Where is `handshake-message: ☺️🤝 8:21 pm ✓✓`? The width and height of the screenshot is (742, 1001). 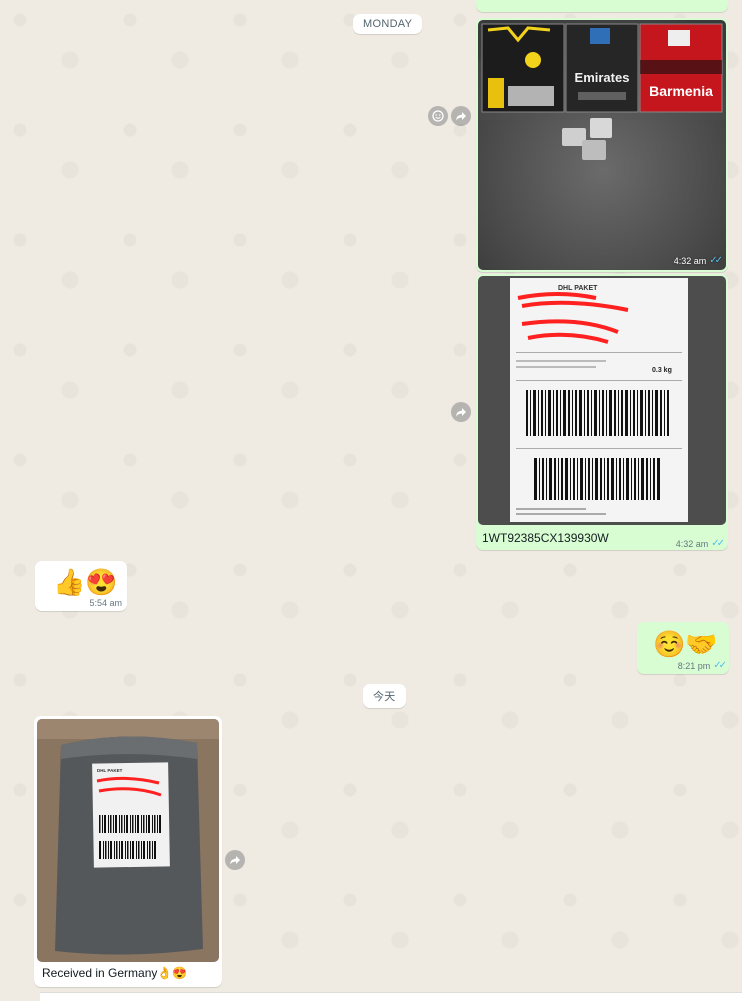
handshake-message: ☺️🤝 8:21 pm ✓✓ is located at coordinates (683, 648).